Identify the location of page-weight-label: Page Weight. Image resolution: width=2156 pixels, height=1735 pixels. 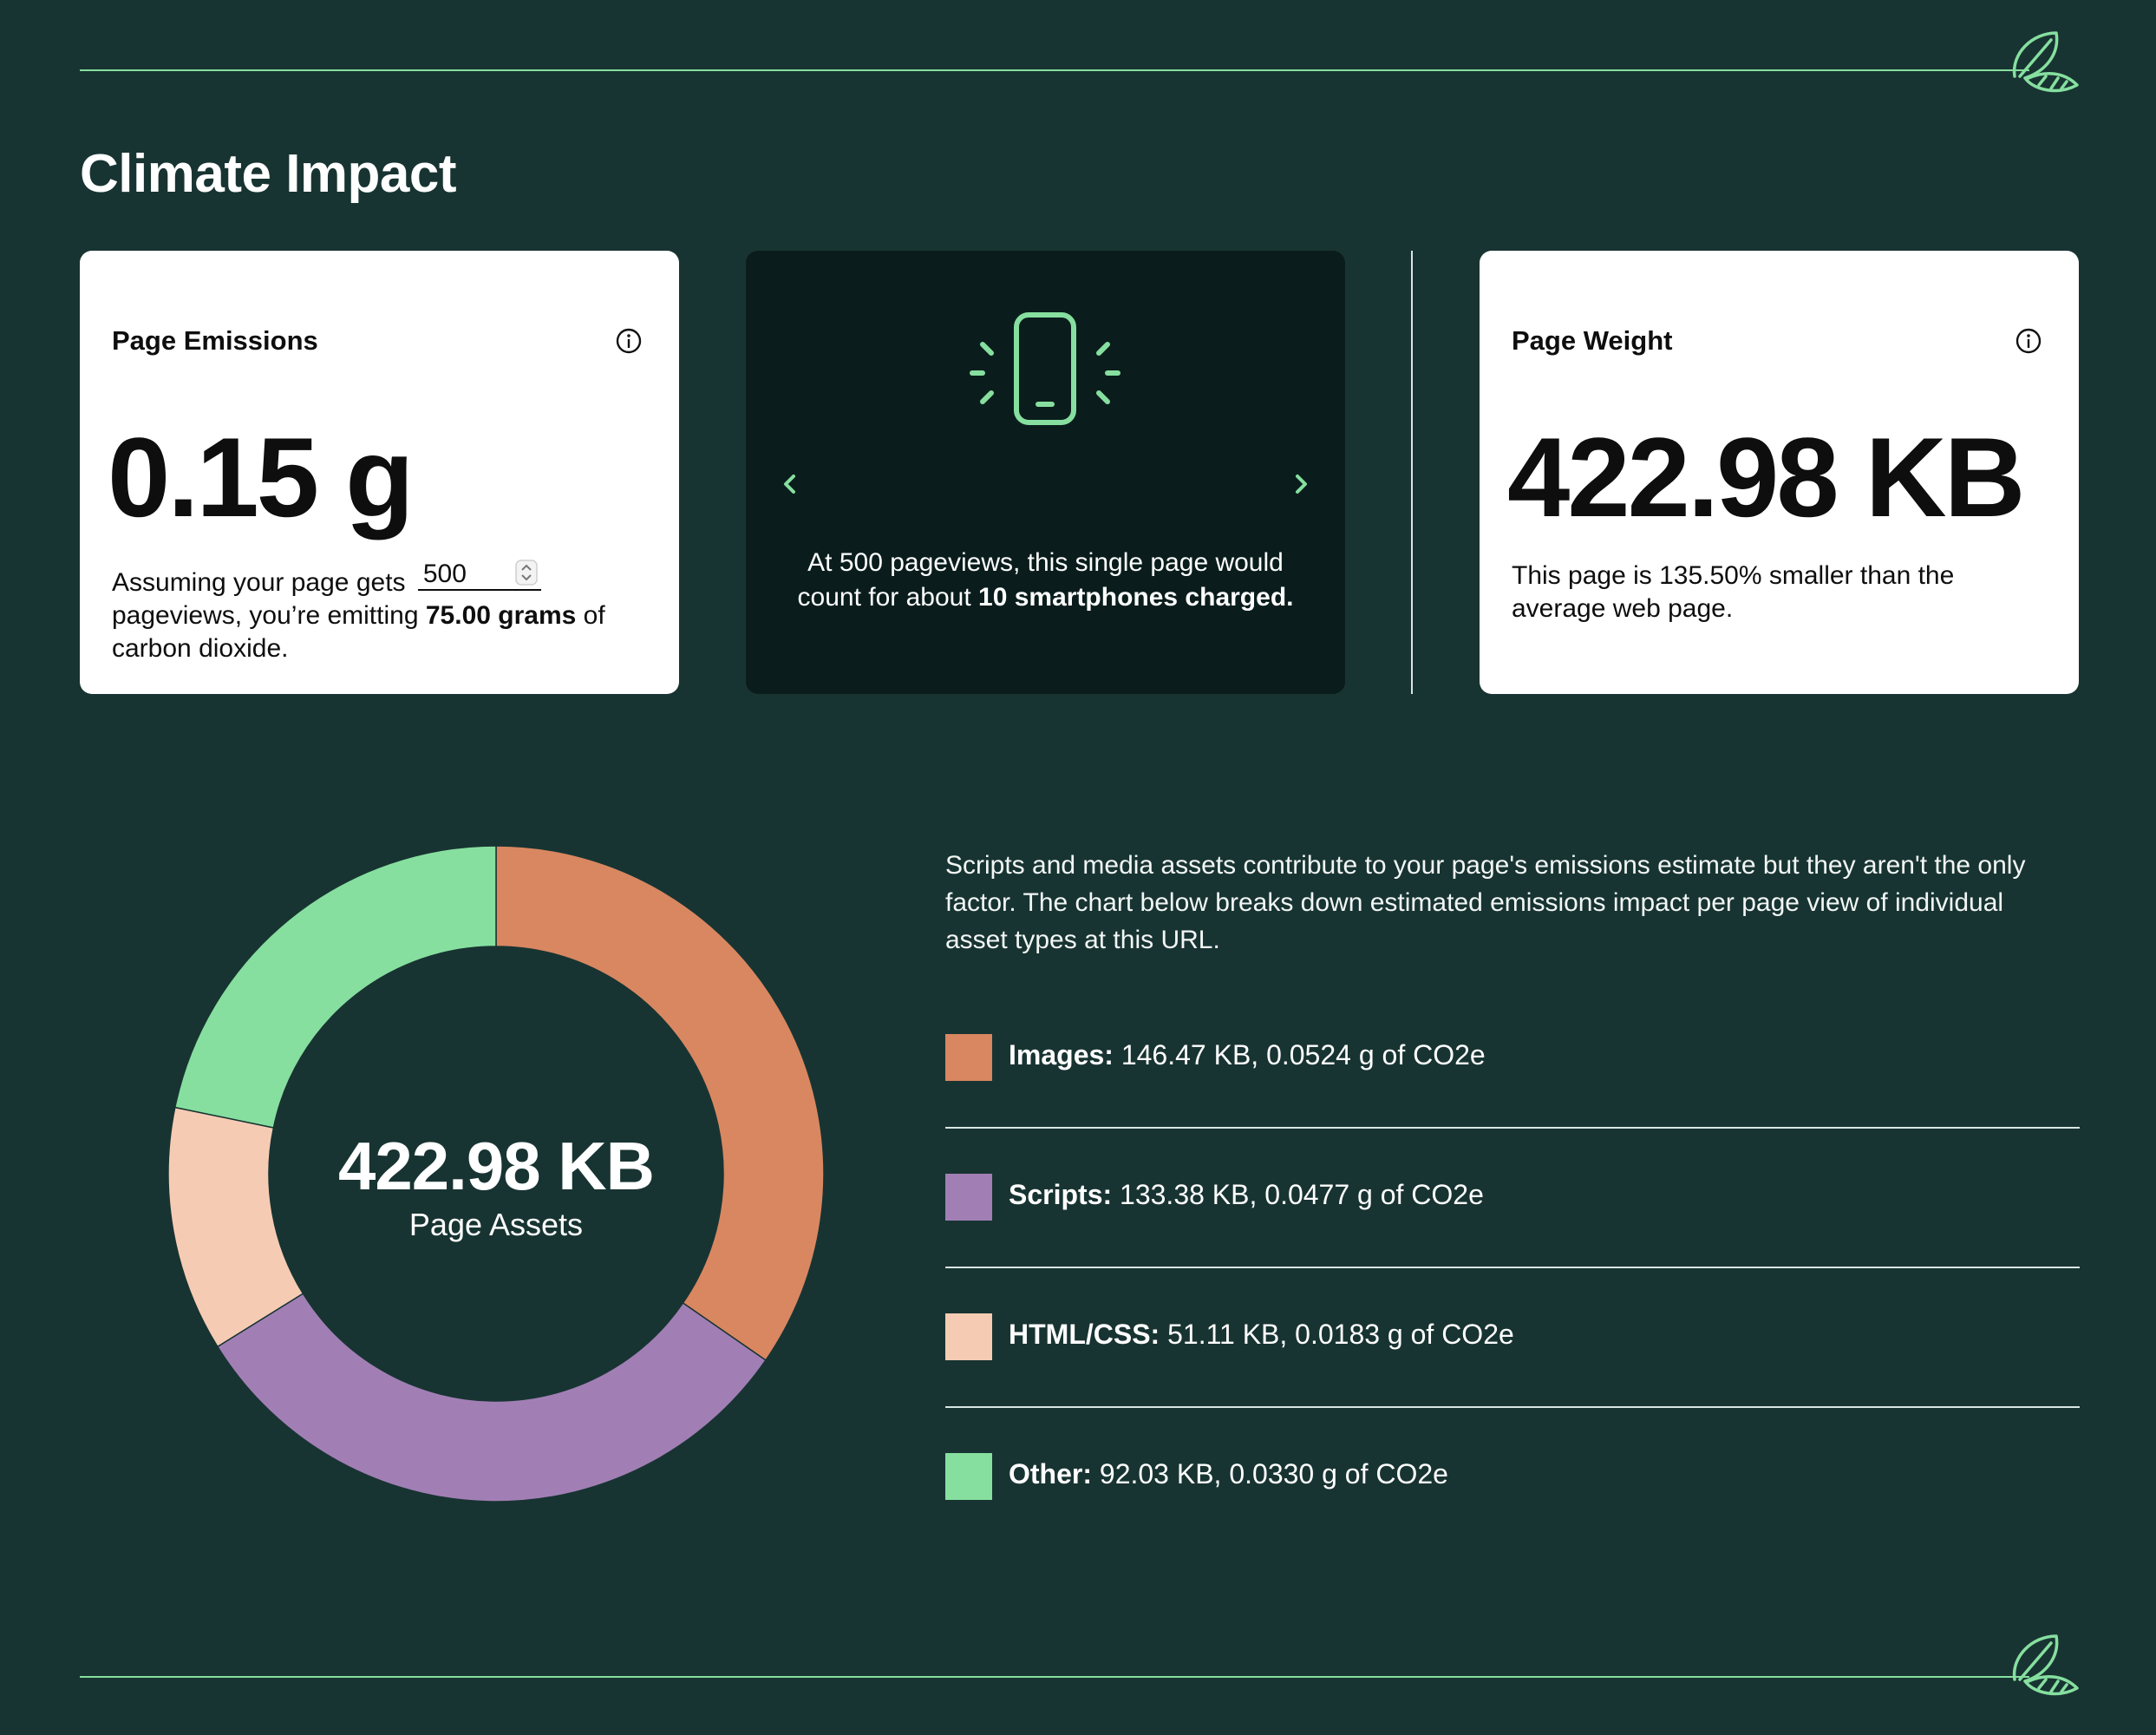
(1592, 341).